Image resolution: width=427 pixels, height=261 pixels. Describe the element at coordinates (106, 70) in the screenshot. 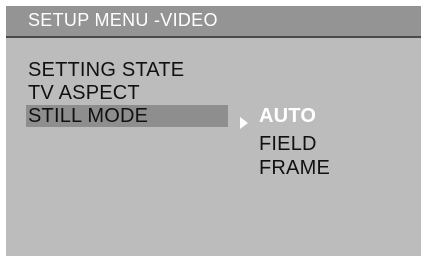

I see `menu-item-setting-state: SETTING STATE` at that location.